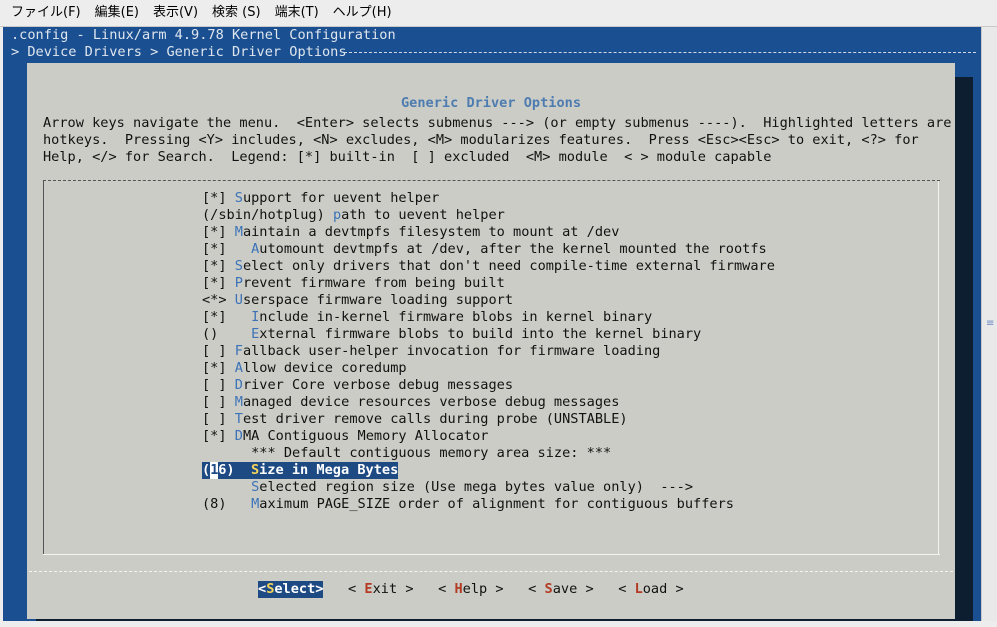  I want to click on item-hotkey: T, so click(238, 419).